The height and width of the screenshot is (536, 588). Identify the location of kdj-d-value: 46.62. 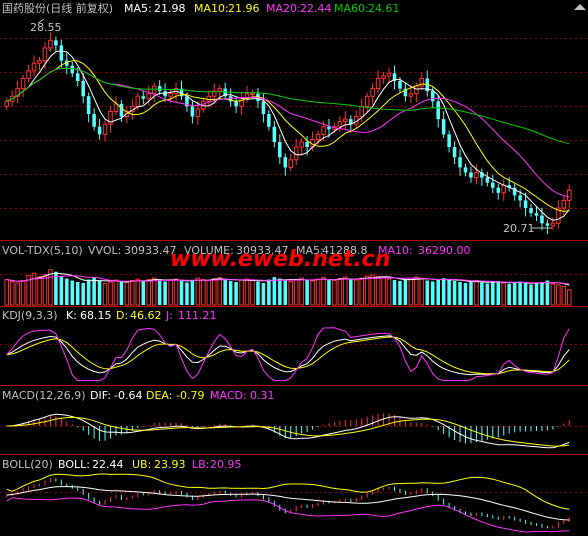
(146, 315).